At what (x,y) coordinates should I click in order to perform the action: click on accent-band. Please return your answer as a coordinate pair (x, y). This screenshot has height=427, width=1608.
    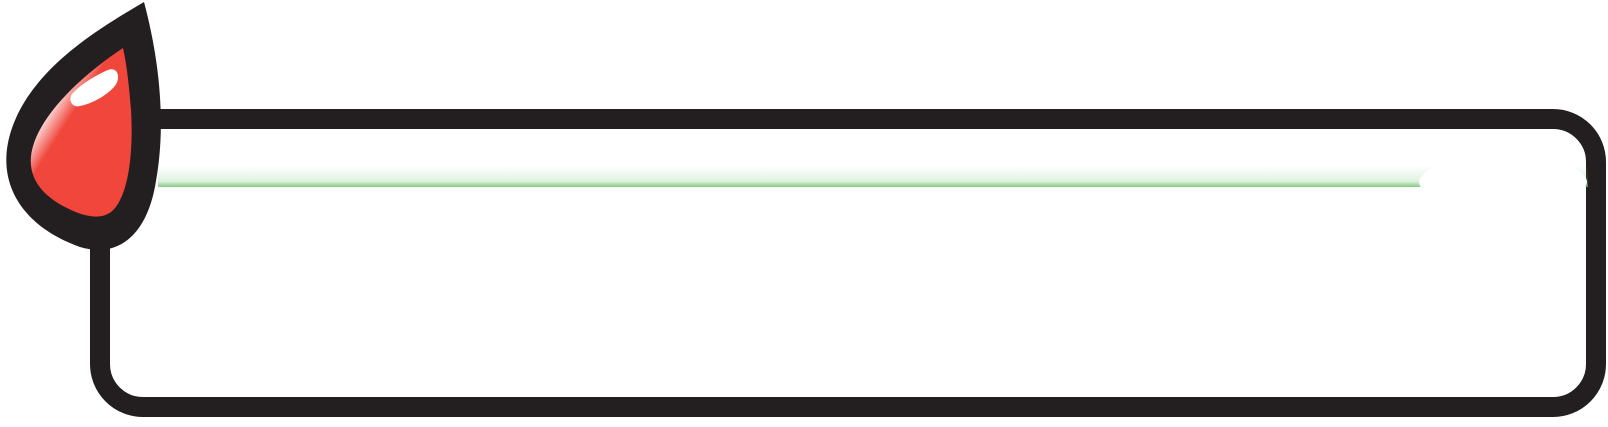
    Looking at the image, I should click on (873, 176).